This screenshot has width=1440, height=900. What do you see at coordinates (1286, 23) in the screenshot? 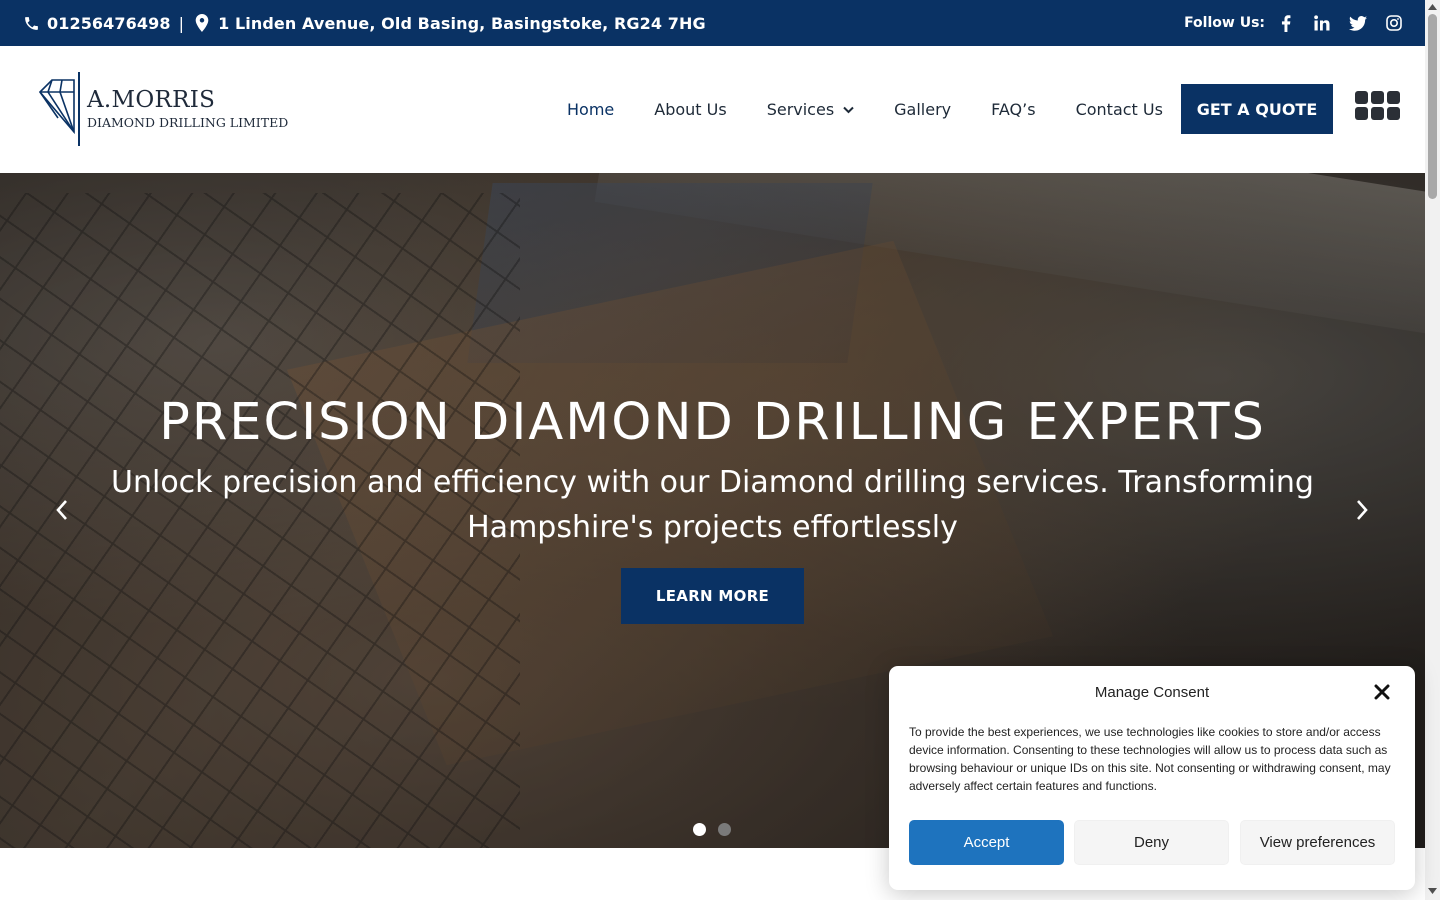
I see `facebook-icon` at bounding box center [1286, 23].